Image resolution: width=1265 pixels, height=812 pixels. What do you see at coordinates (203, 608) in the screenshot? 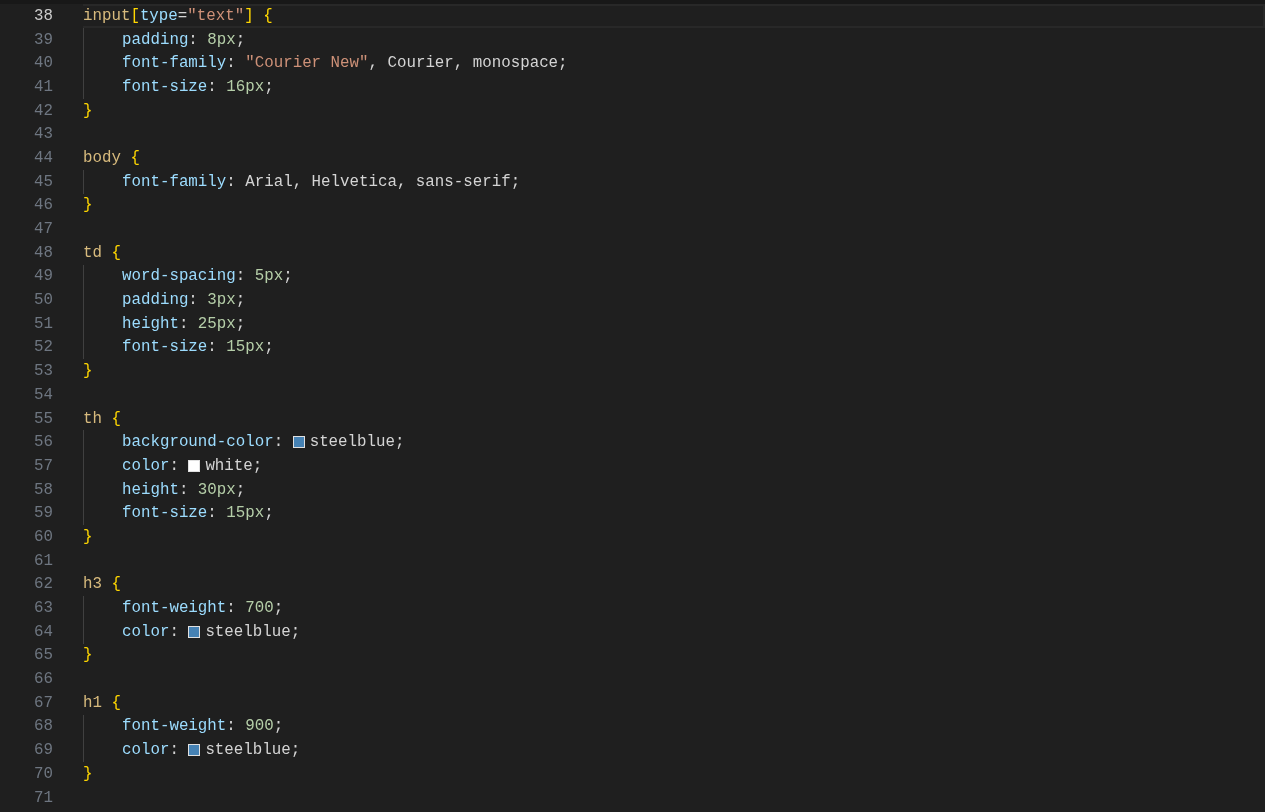
I see `code-text: font-weight: 700;` at bounding box center [203, 608].